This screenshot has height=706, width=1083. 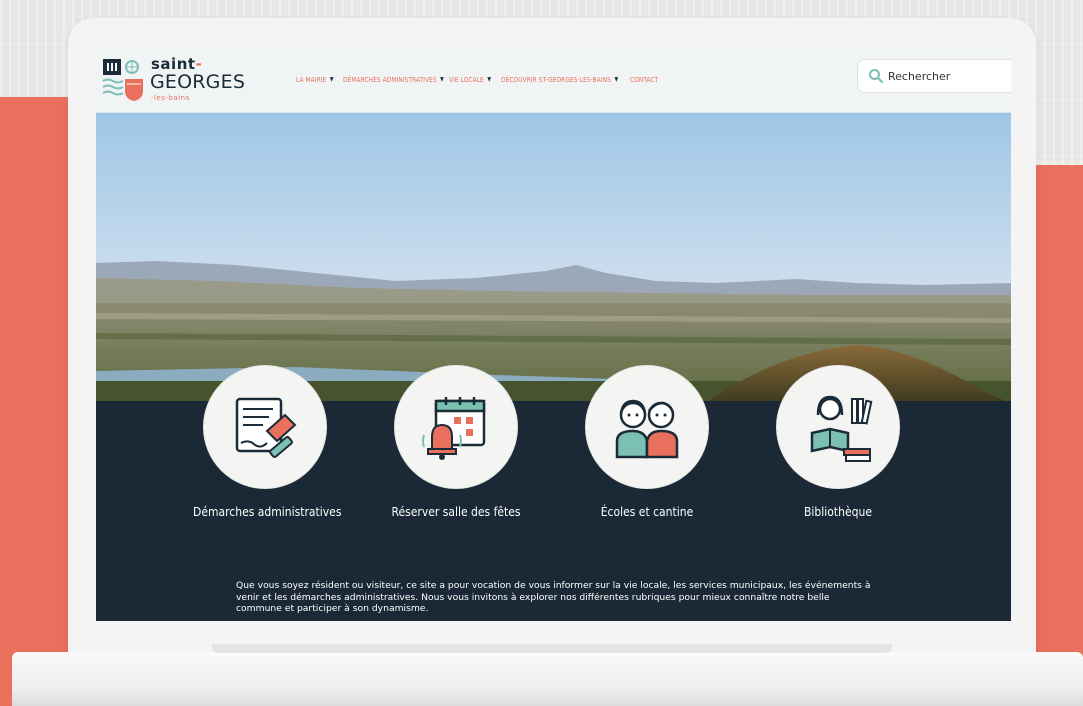 What do you see at coordinates (876, 76) in the screenshot?
I see `search-icon` at bounding box center [876, 76].